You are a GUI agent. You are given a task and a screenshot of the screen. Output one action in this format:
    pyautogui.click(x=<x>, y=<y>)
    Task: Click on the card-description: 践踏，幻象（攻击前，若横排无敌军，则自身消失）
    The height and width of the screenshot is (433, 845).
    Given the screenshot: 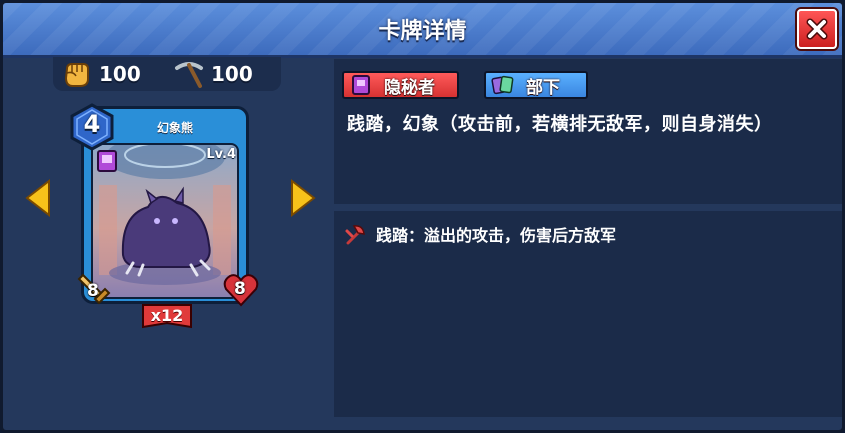 What is the action you would take?
    pyautogui.click(x=560, y=124)
    